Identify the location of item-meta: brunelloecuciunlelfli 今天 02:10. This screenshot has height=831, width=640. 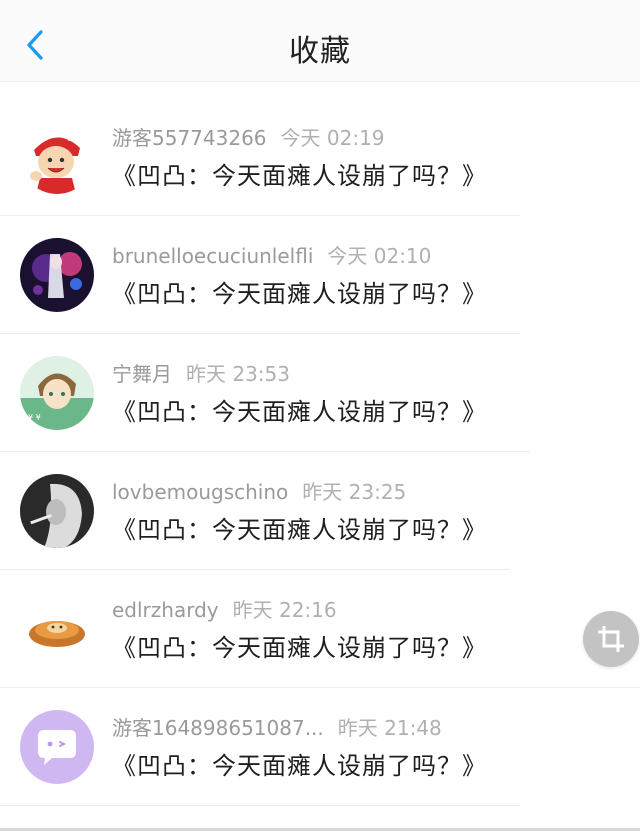
(271, 254).